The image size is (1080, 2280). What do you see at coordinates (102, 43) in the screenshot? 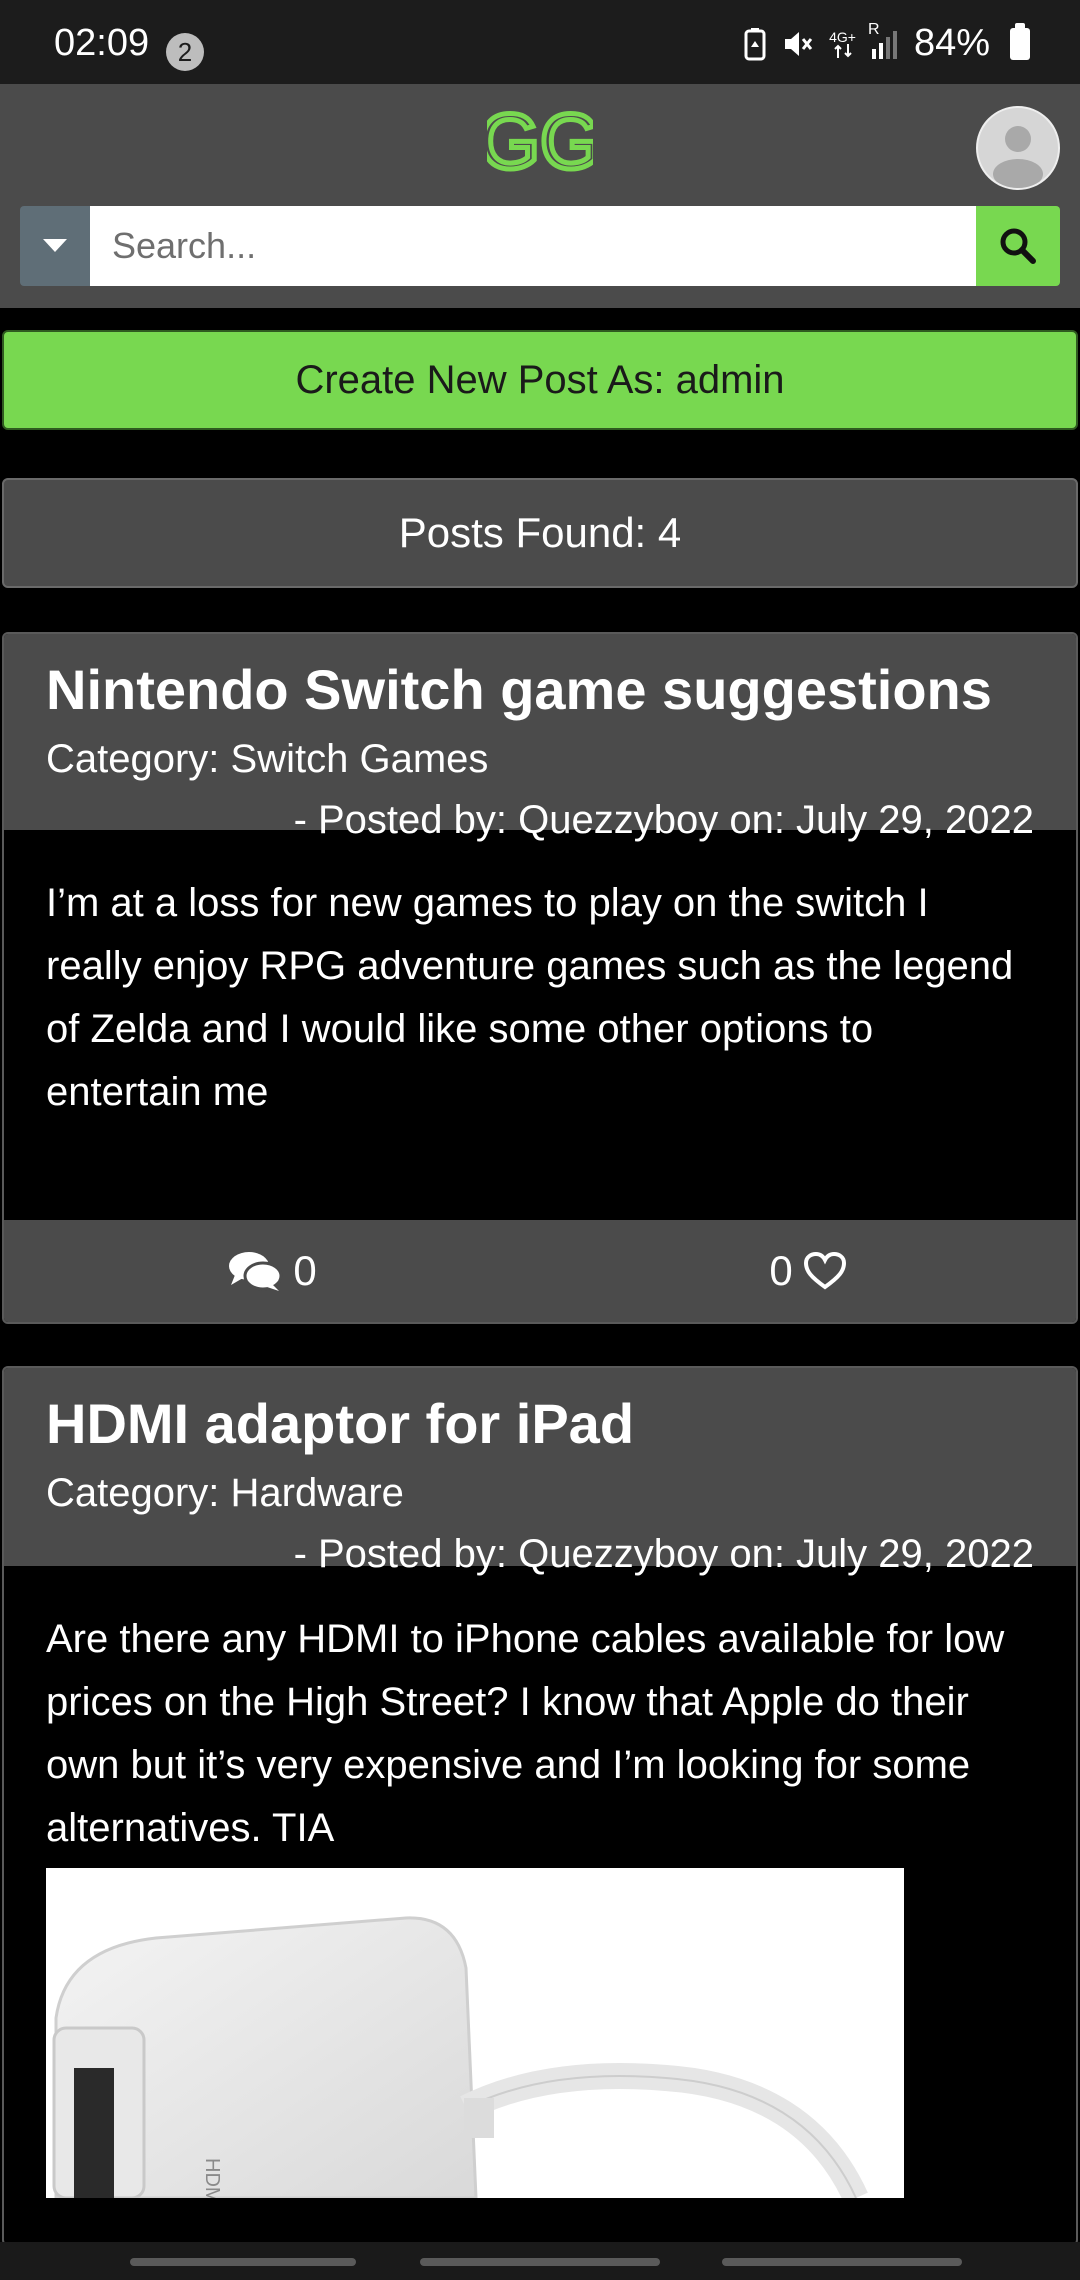
I see `status-time: 02:09` at bounding box center [102, 43].